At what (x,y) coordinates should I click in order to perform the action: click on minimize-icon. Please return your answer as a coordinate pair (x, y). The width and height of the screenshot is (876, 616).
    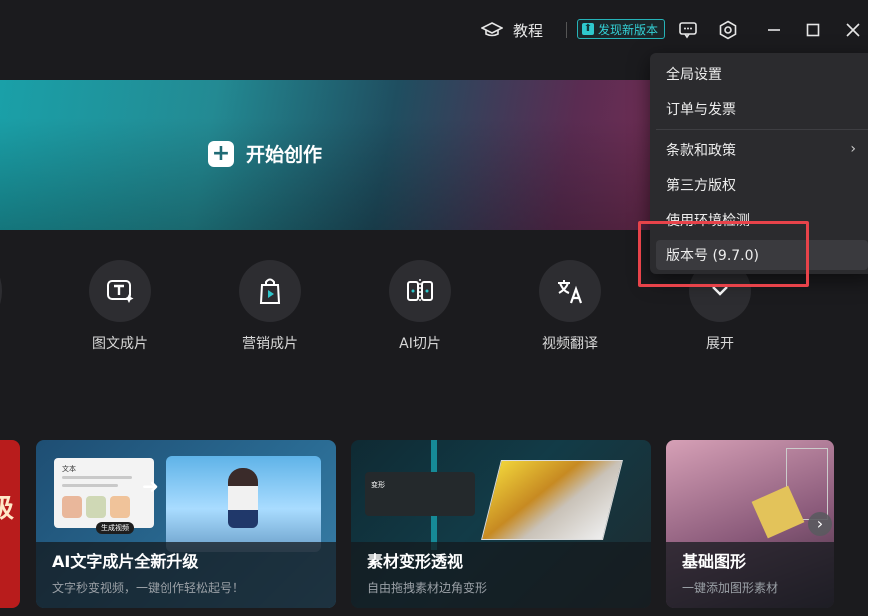
    Looking at the image, I should click on (774, 30).